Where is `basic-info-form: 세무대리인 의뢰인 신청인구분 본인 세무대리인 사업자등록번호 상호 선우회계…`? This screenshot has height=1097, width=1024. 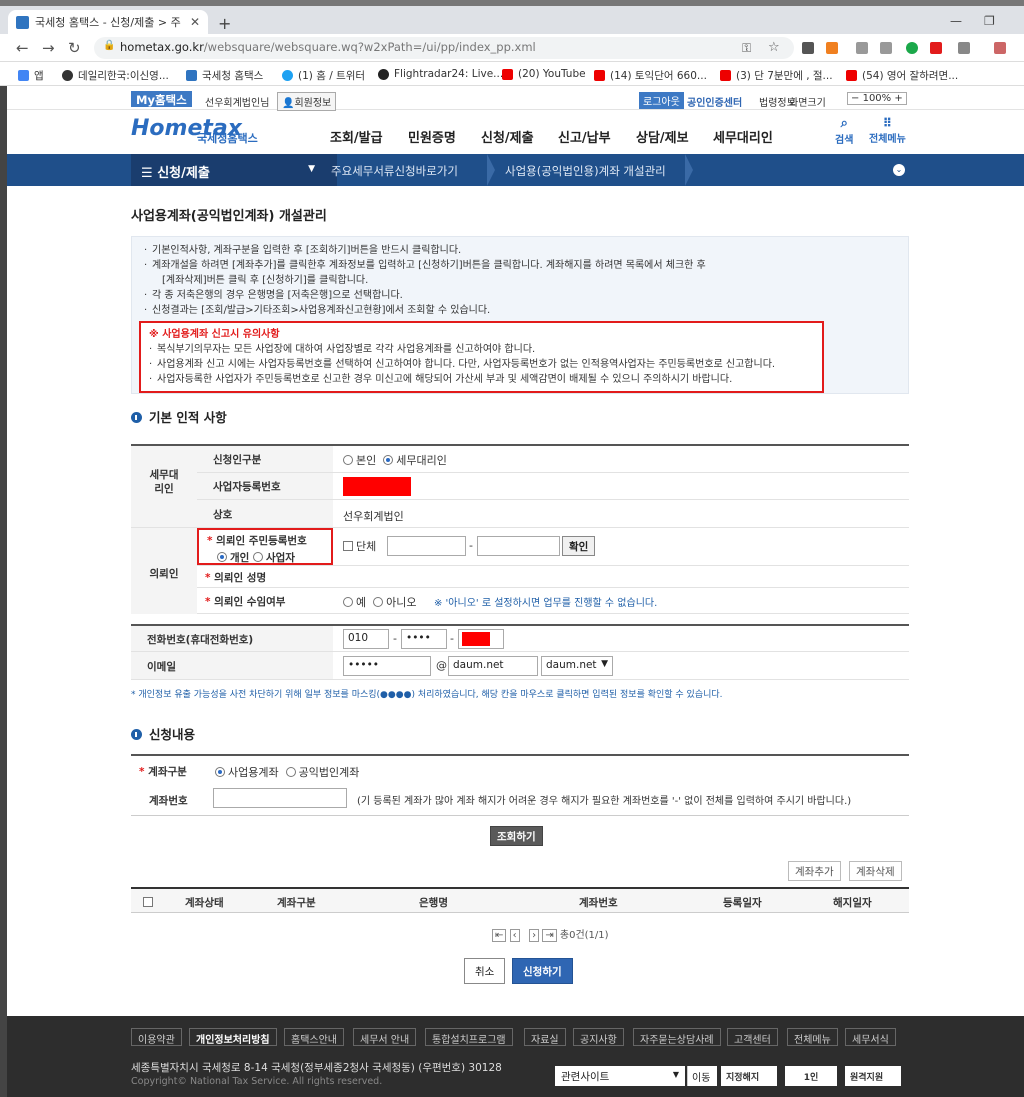 basic-info-form: 세무대리인 의뢰인 신청인구분 본인 세무대리인 사업자등록번호 상호 선우회계… is located at coordinates (520, 529).